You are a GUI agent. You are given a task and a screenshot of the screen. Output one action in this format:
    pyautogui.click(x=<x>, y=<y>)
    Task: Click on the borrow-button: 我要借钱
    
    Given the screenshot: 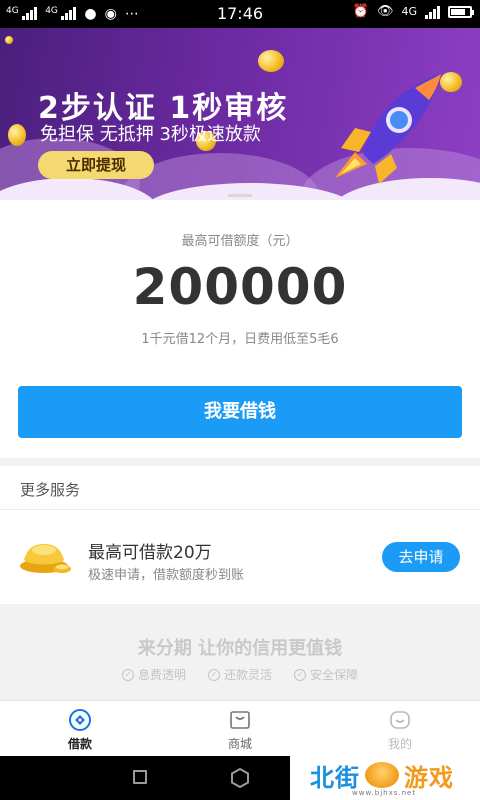 What is the action you would take?
    pyautogui.click(x=240, y=412)
    